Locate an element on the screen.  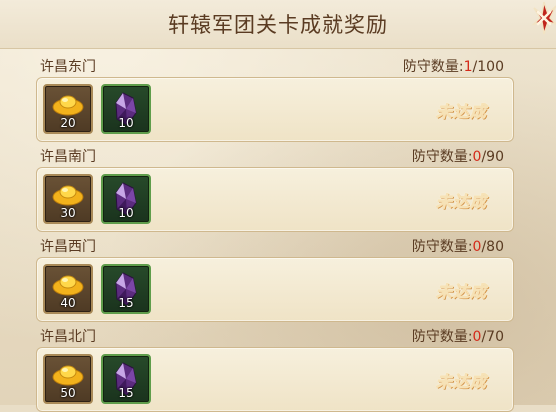
reward-card: 20 10 未达成 is located at coordinates (275, 109).